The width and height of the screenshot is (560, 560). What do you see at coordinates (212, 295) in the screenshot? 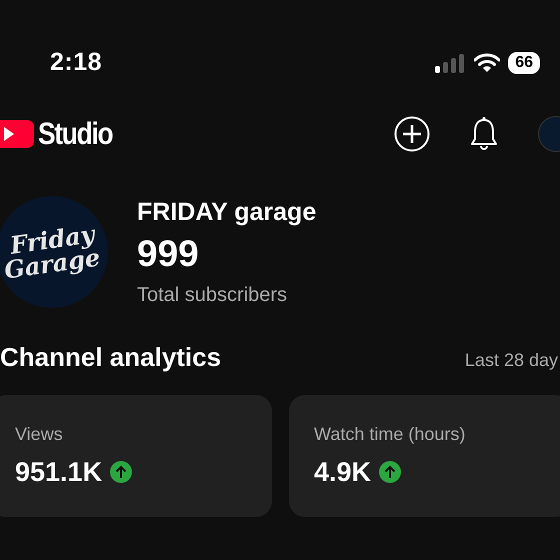
I see `subscriber-label: Total subscribers` at bounding box center [212, 295].